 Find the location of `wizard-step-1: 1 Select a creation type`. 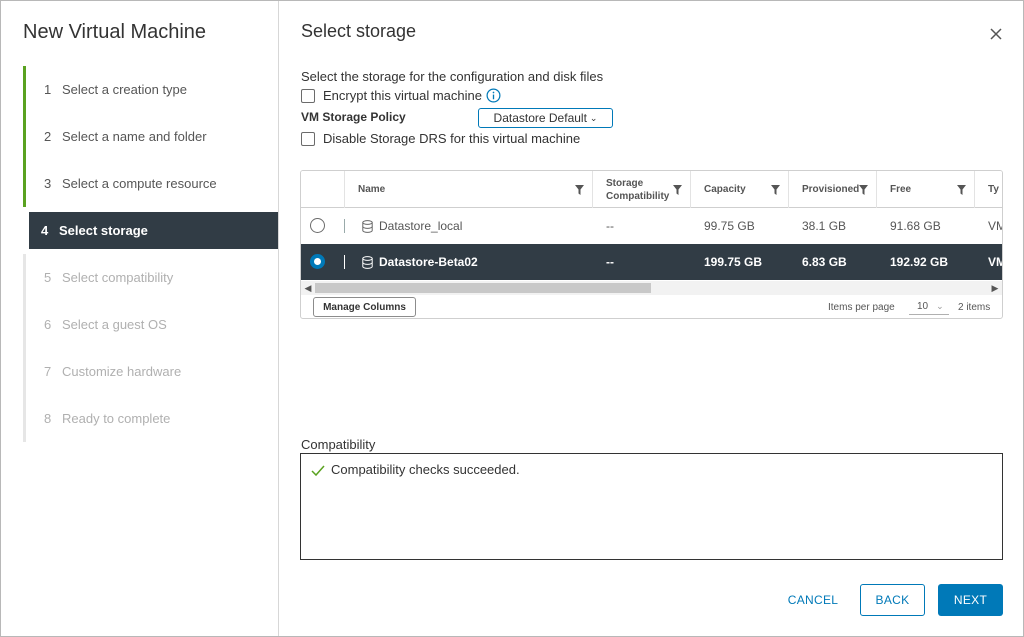

wizard-step-1: 1 Select a creation type is located at coordinates (150, 89).